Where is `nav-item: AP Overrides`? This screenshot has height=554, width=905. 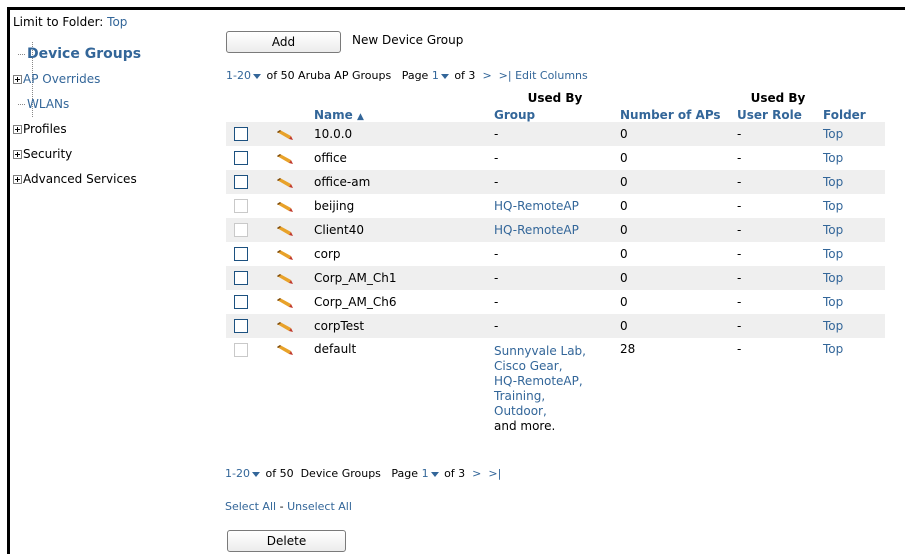 nav-item: AP Overrides is located at coordinates (113, 79).